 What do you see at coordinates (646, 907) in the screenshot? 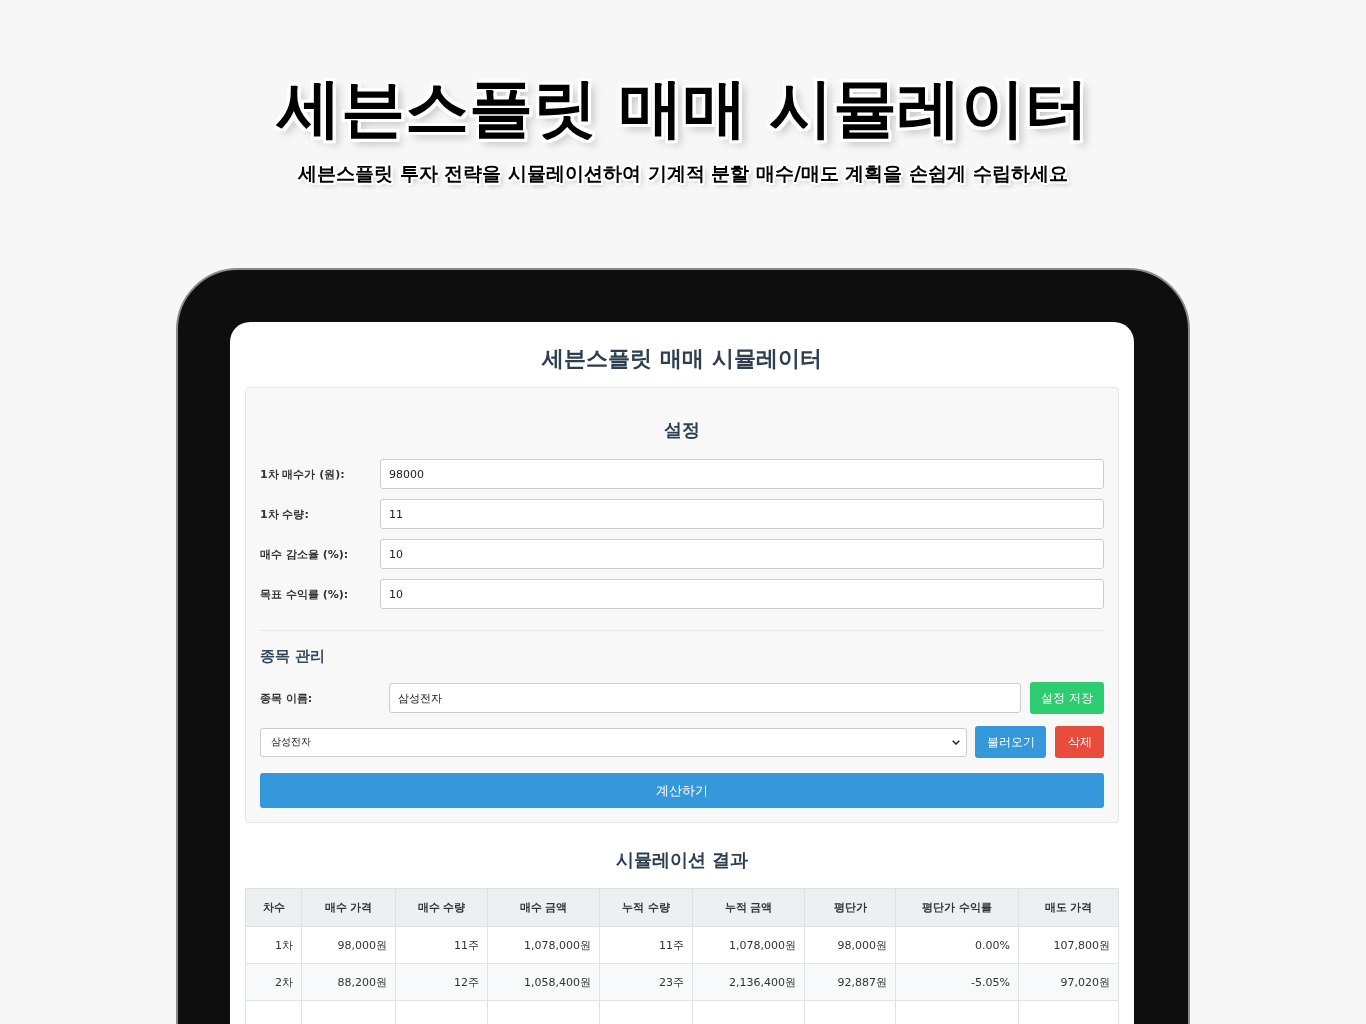
I see `column-header: 누적 수량` at bounding box center [646, 907].